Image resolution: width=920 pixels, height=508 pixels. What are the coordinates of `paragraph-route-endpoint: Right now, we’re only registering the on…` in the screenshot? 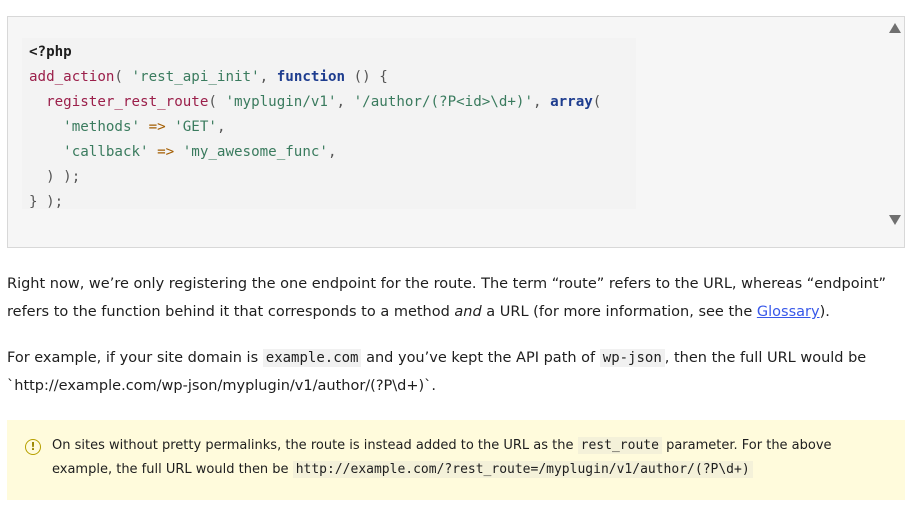 It's located at (447, 298).